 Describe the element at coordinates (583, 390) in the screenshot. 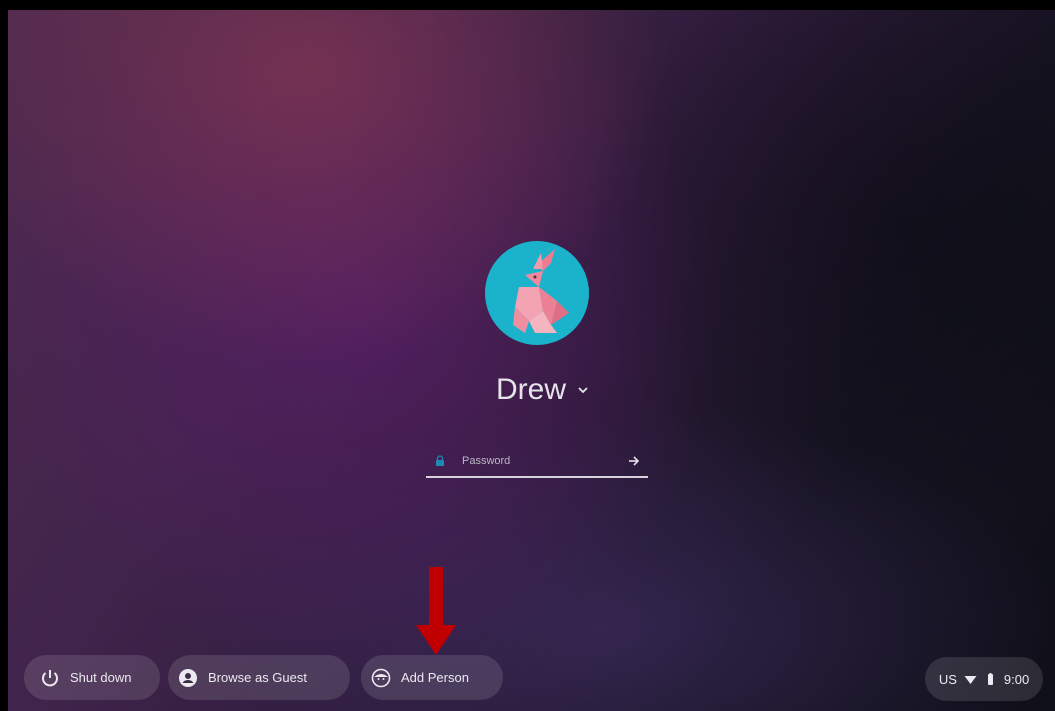

I see `chevron-down-icon` at that location.